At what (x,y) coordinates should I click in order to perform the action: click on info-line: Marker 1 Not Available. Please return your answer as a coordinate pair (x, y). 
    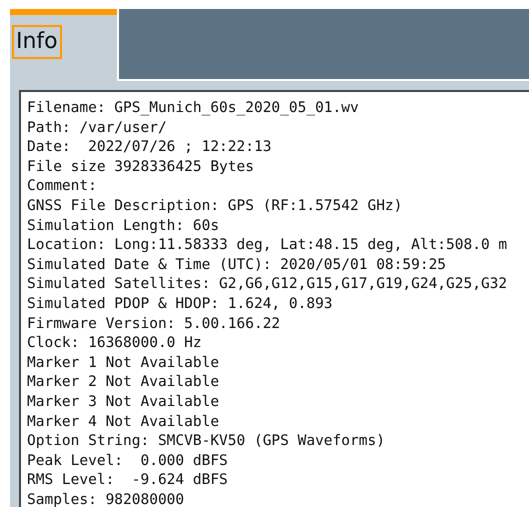
    Looking at the image, I should click on (123, 363).